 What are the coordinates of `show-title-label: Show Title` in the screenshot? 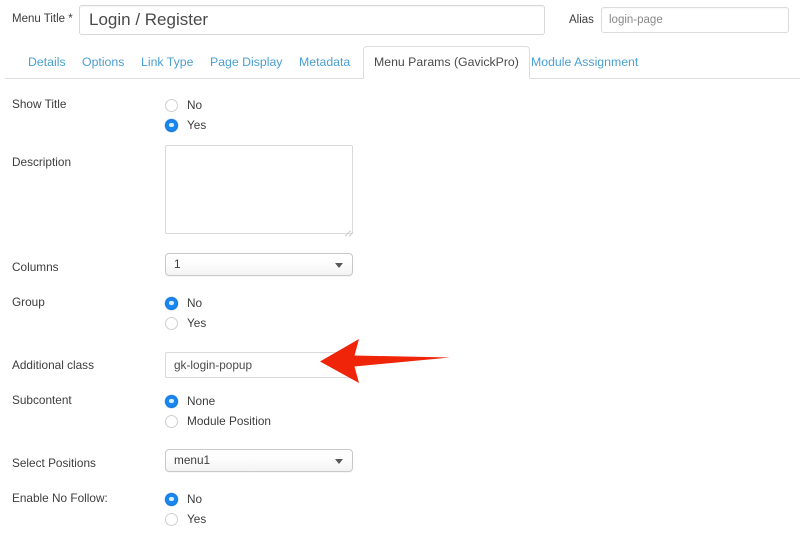 It's located at (39, 104).